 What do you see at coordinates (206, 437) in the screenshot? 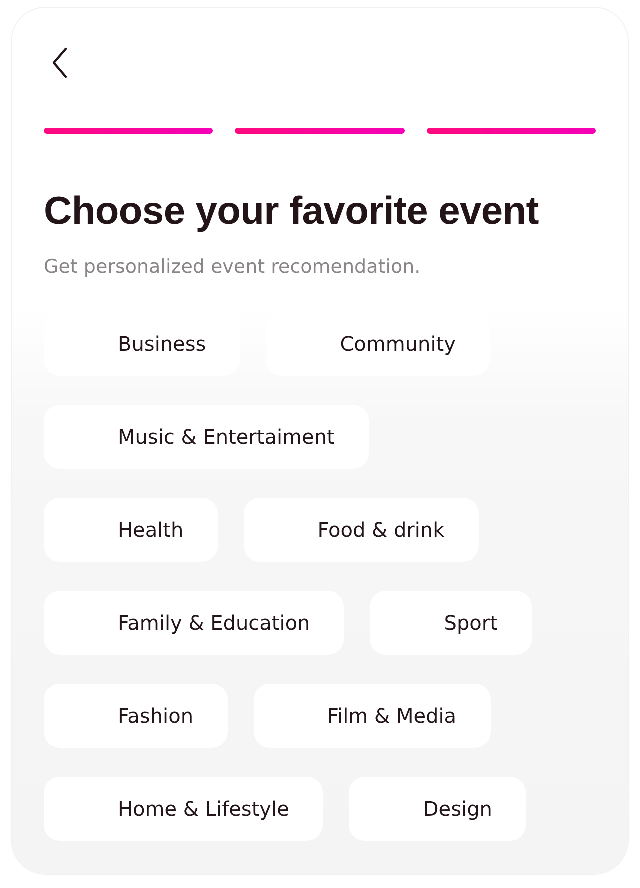
I see `category-chip: Music & Entertaiment` at bounding box center [206, 437].